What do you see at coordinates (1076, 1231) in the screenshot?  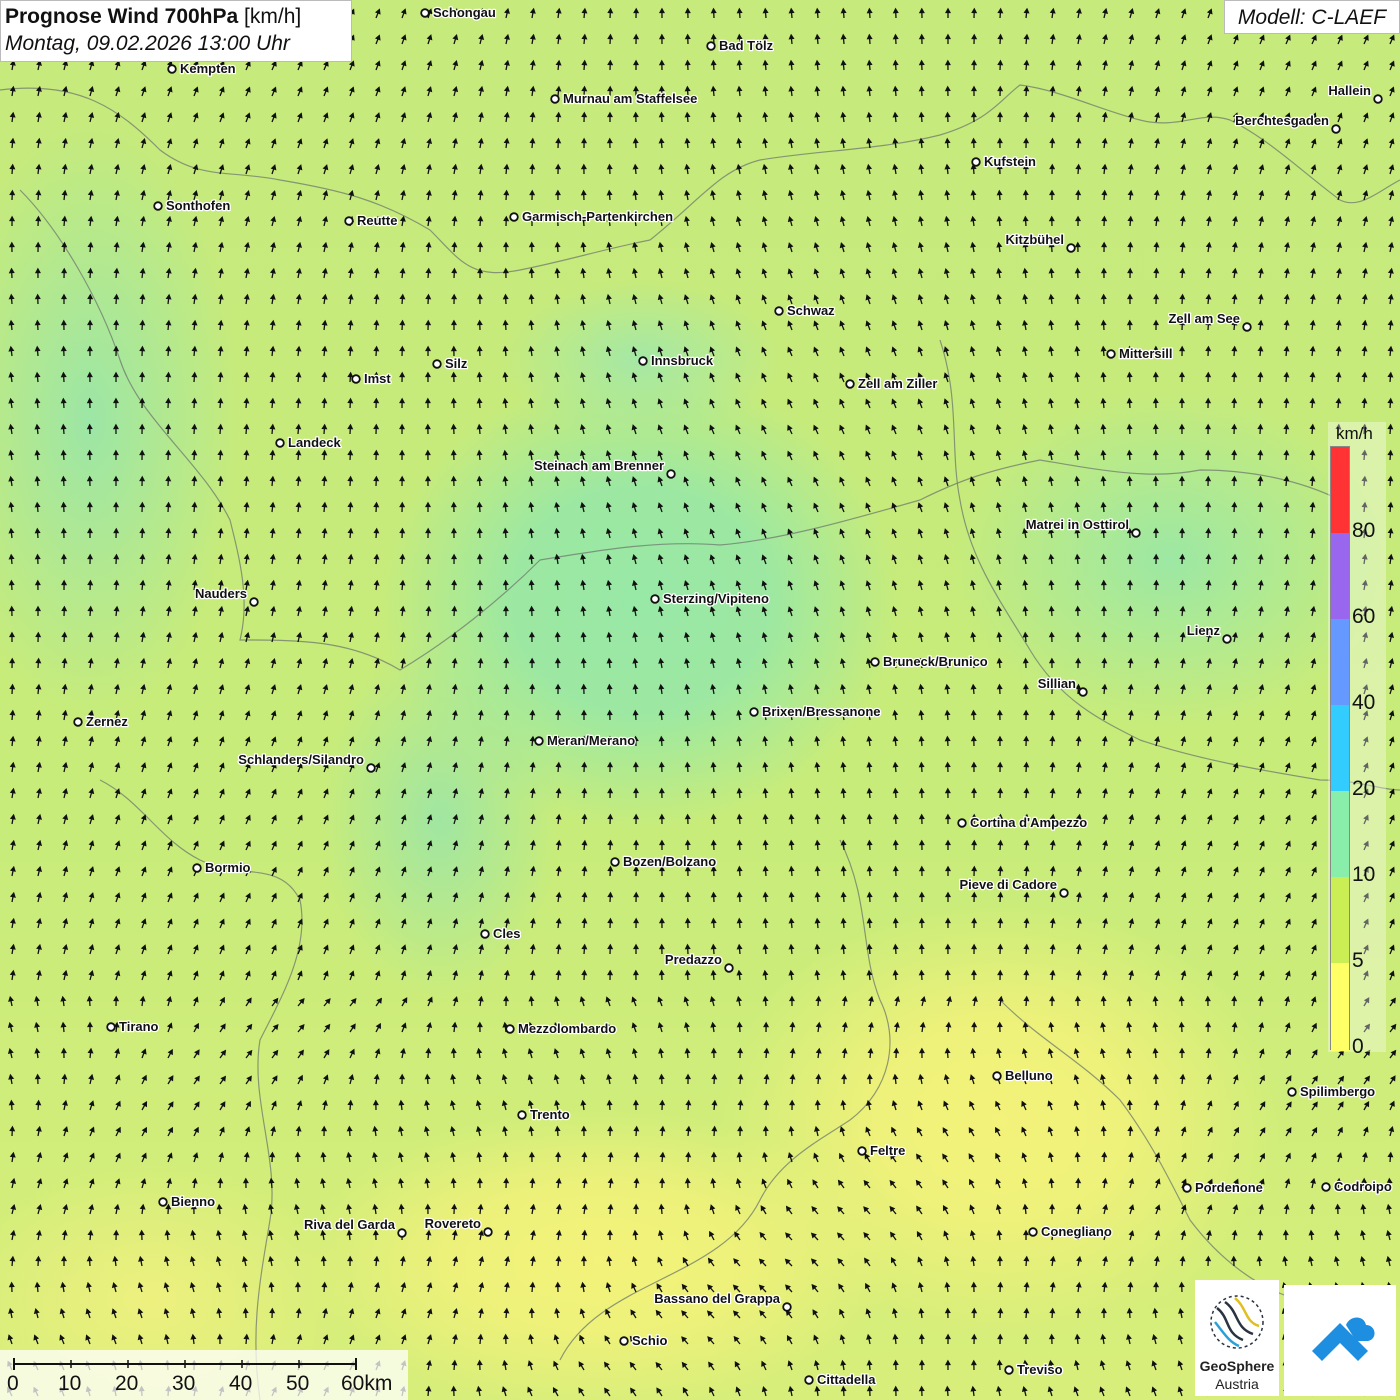 I see `city-label: Conegliano` at bounding box center [1076, 1231].